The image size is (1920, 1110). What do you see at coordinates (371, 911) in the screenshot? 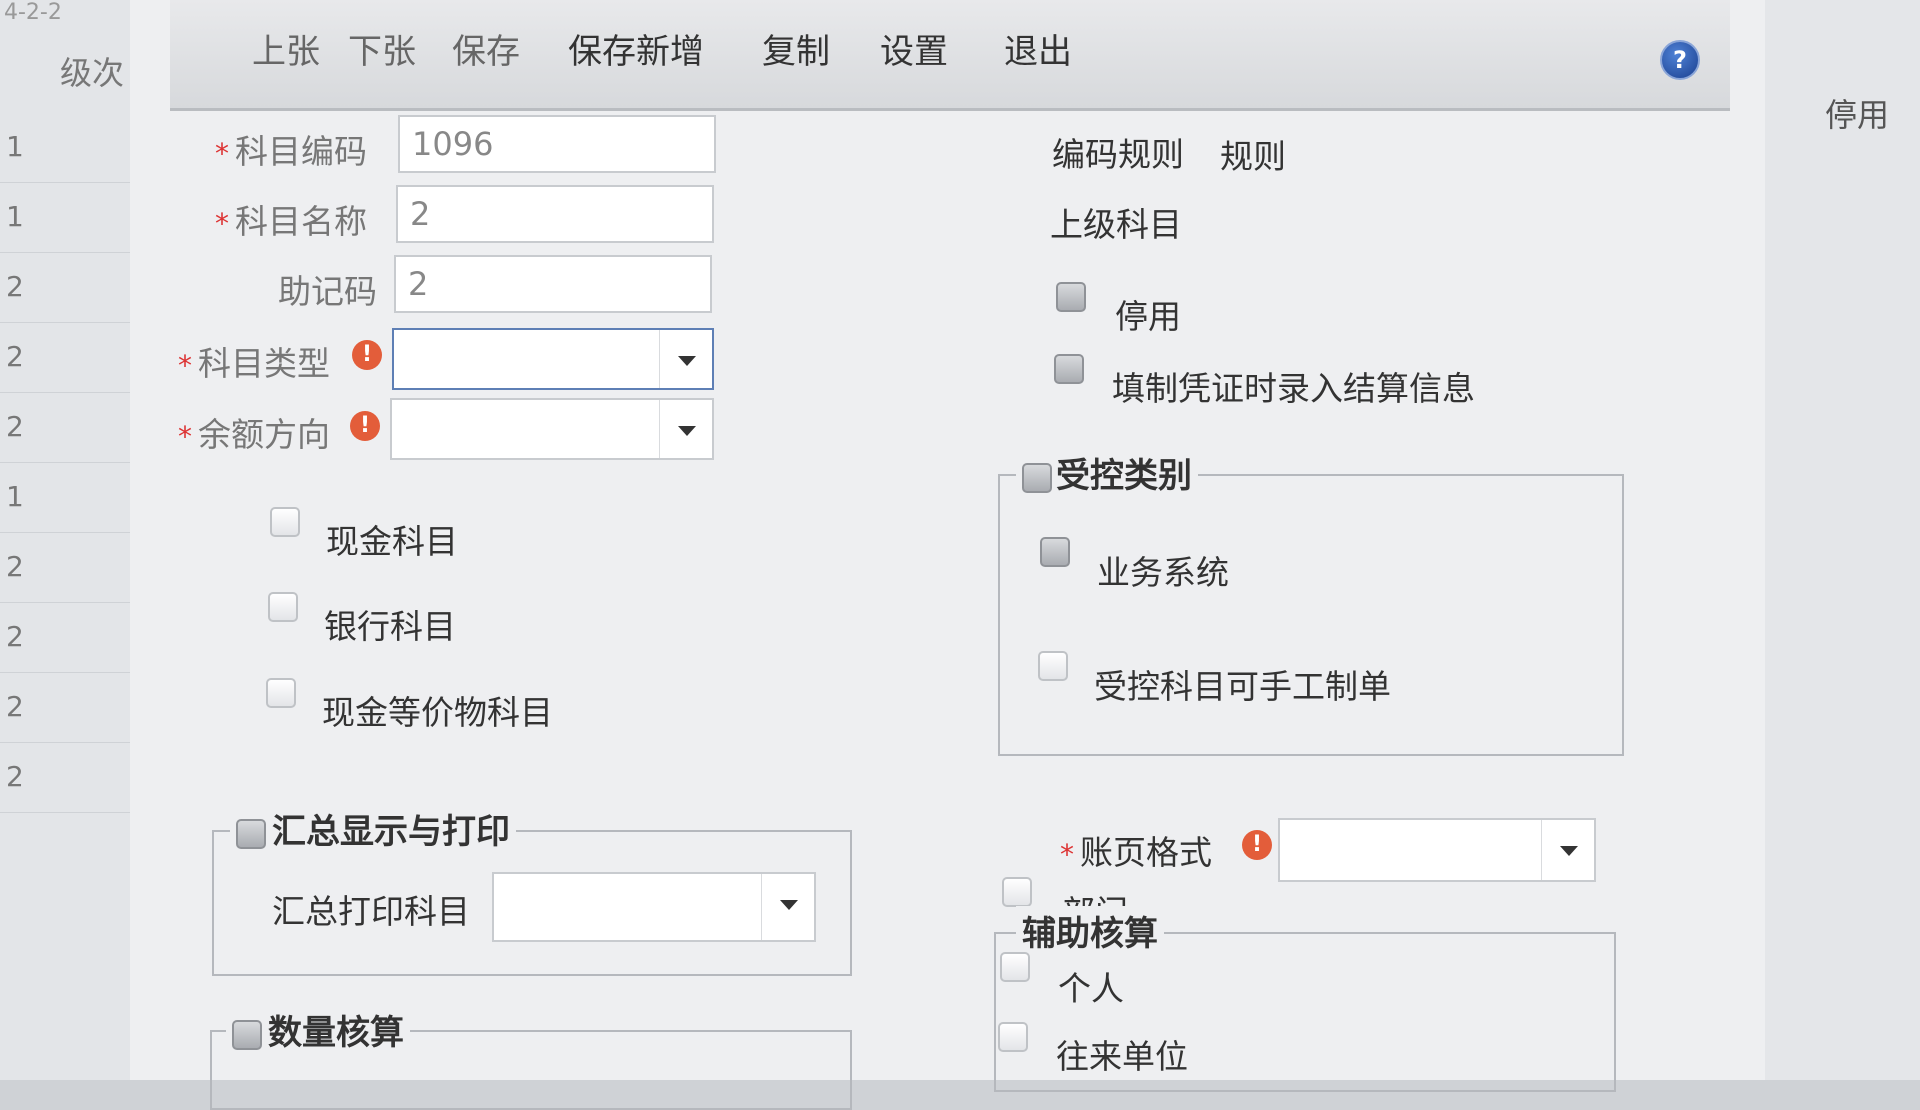
I see `summary-print-label: 汇总打印科目` at bounding box center [371, 911].